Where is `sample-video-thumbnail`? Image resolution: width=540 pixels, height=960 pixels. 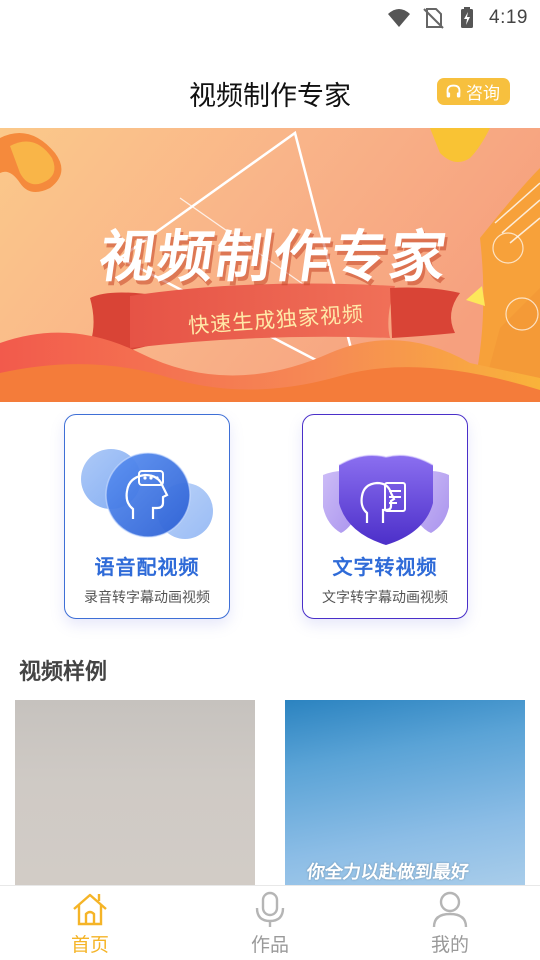
sample-video-thumbnail is located at coordinates (135, 793).